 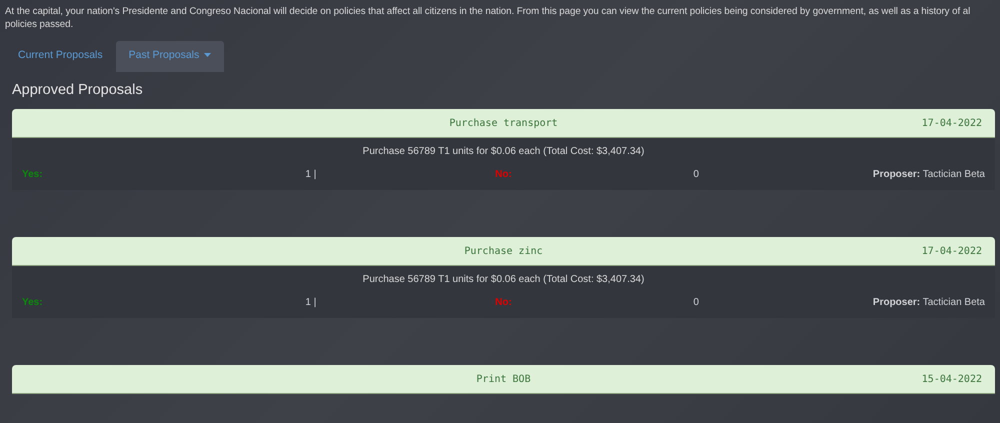 I want to click on proposal-date: 15-04-2022, so click(x=952, y=379).